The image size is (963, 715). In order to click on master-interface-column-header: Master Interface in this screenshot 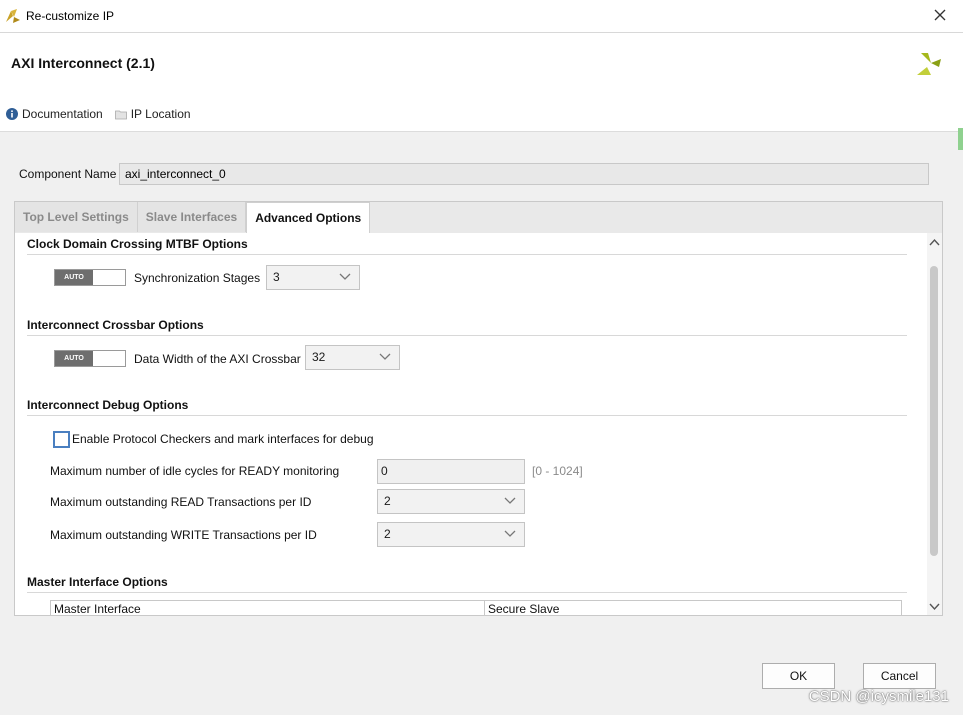, I will do `click(268, 608)`.